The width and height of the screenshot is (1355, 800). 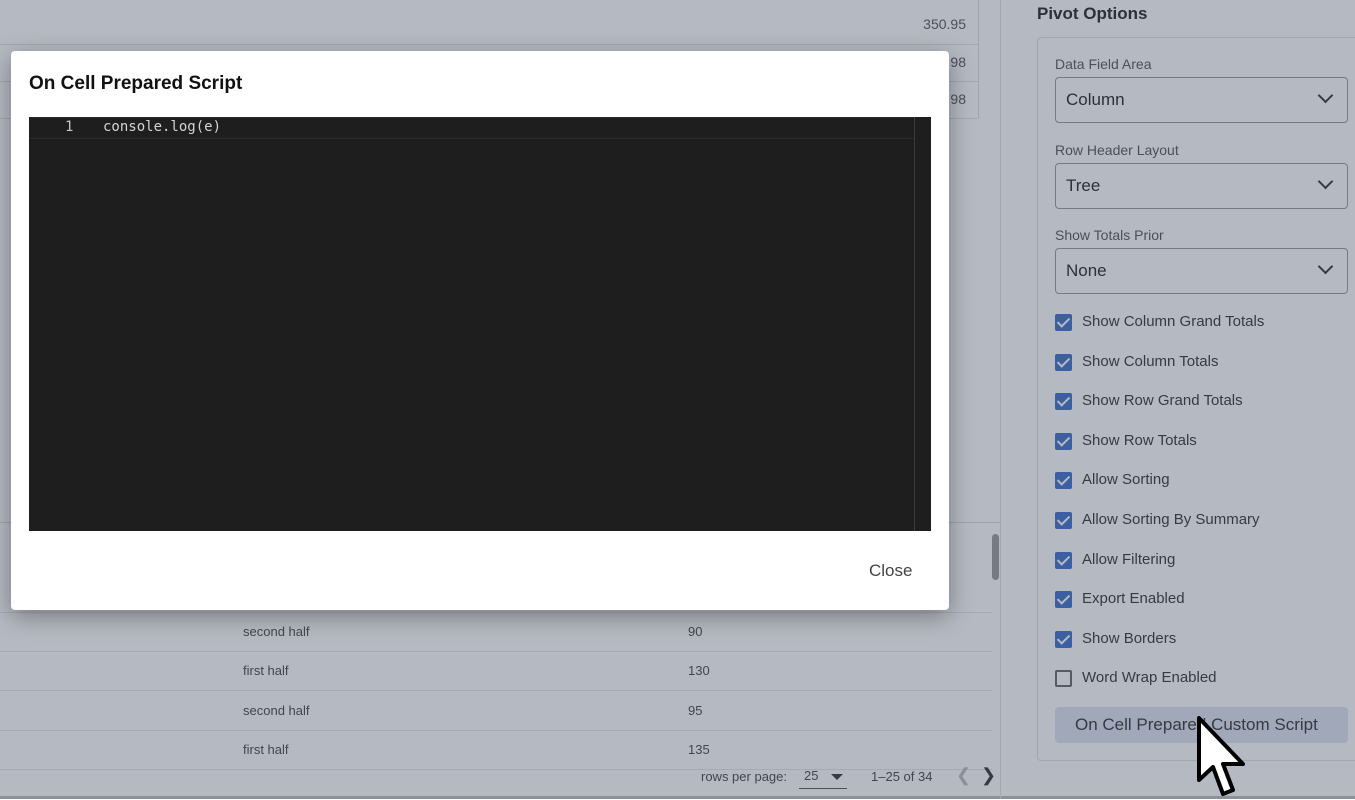 What do you see at coordinates (69, 127) in the screenshot?
I see `line-number: 1` at bounding box center [69, 127].